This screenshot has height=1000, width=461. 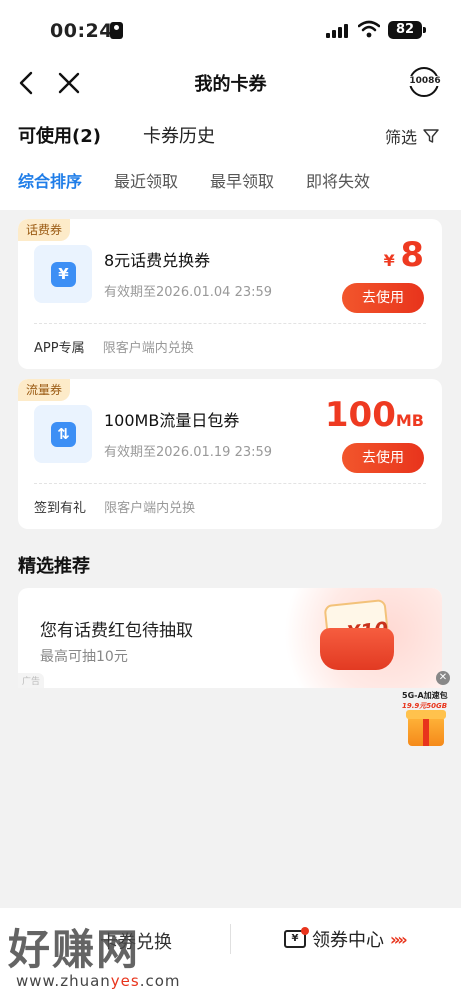 I want to click on page-title: 我的卡券, so click(x=230, y=84).